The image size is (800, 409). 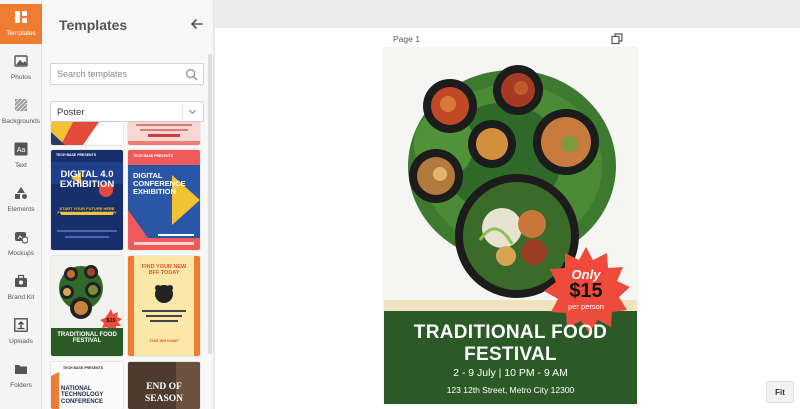 What do you see at coordinates (164, 306) in the screenshot?
I see `template-thumb: FIND YOUR NEW BFF TODAY TAKE HIM HOME!` at bounding box center [164, 306].